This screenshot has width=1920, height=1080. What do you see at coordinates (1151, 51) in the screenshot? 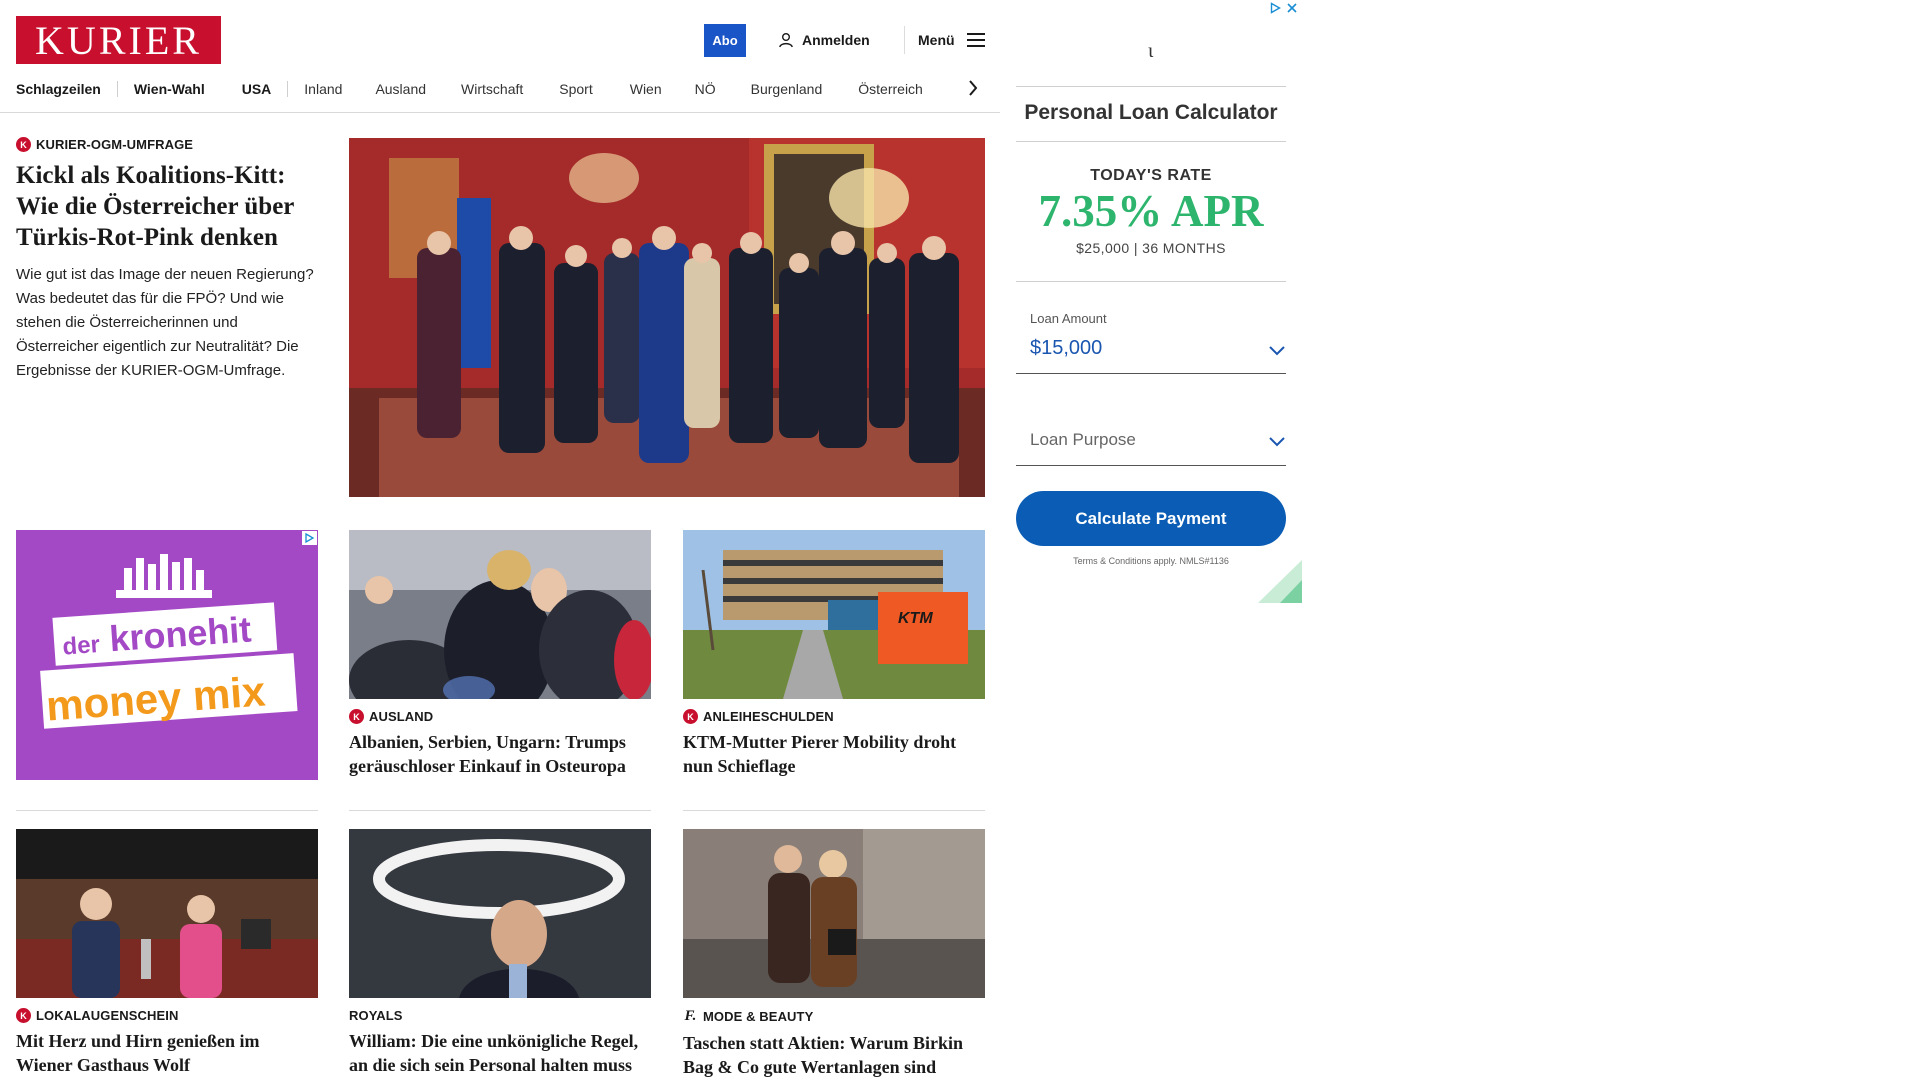
I see `text-cursor-icon: ι` at bounding box center [1151, 51].